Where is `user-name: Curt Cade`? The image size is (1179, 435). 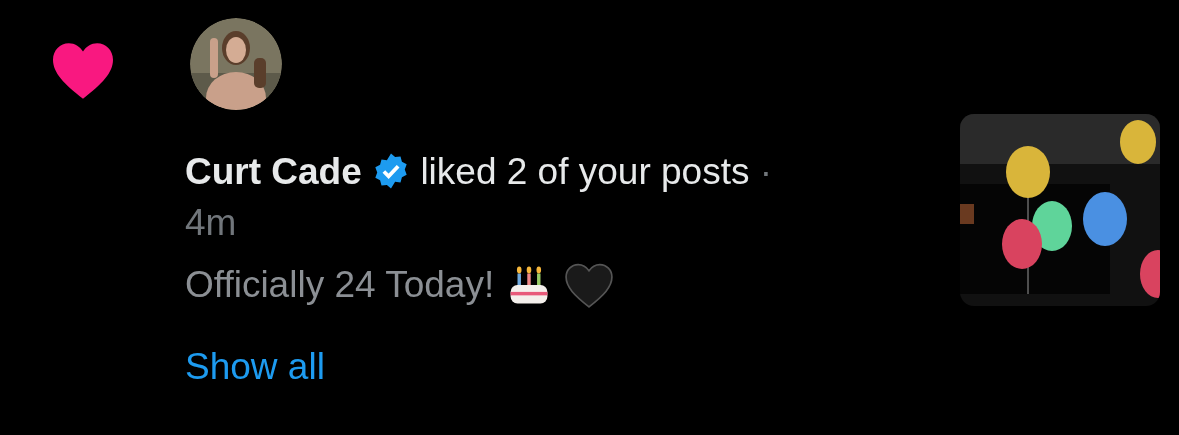
user-name: Curt Cade is located at coordinates (273, 171).